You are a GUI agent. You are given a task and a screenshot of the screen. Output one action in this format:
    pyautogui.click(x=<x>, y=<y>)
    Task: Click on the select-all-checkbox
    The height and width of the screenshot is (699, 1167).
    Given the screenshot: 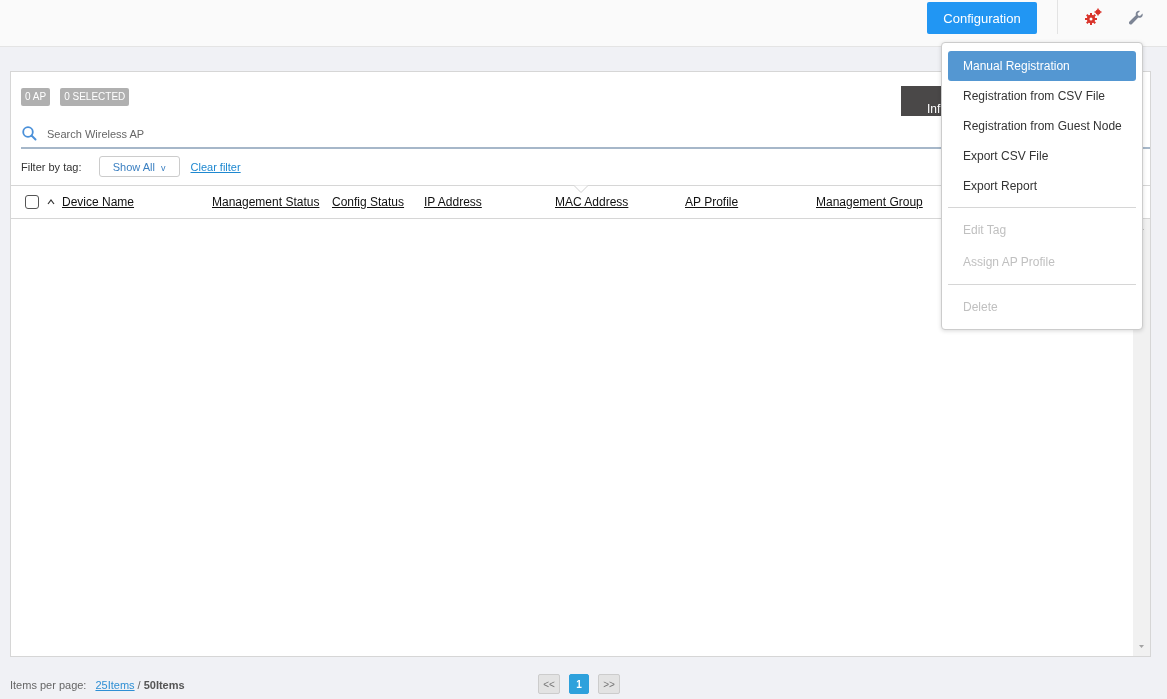 What is the action you would take?
    pyautogui.click(x=32, y=201)
    